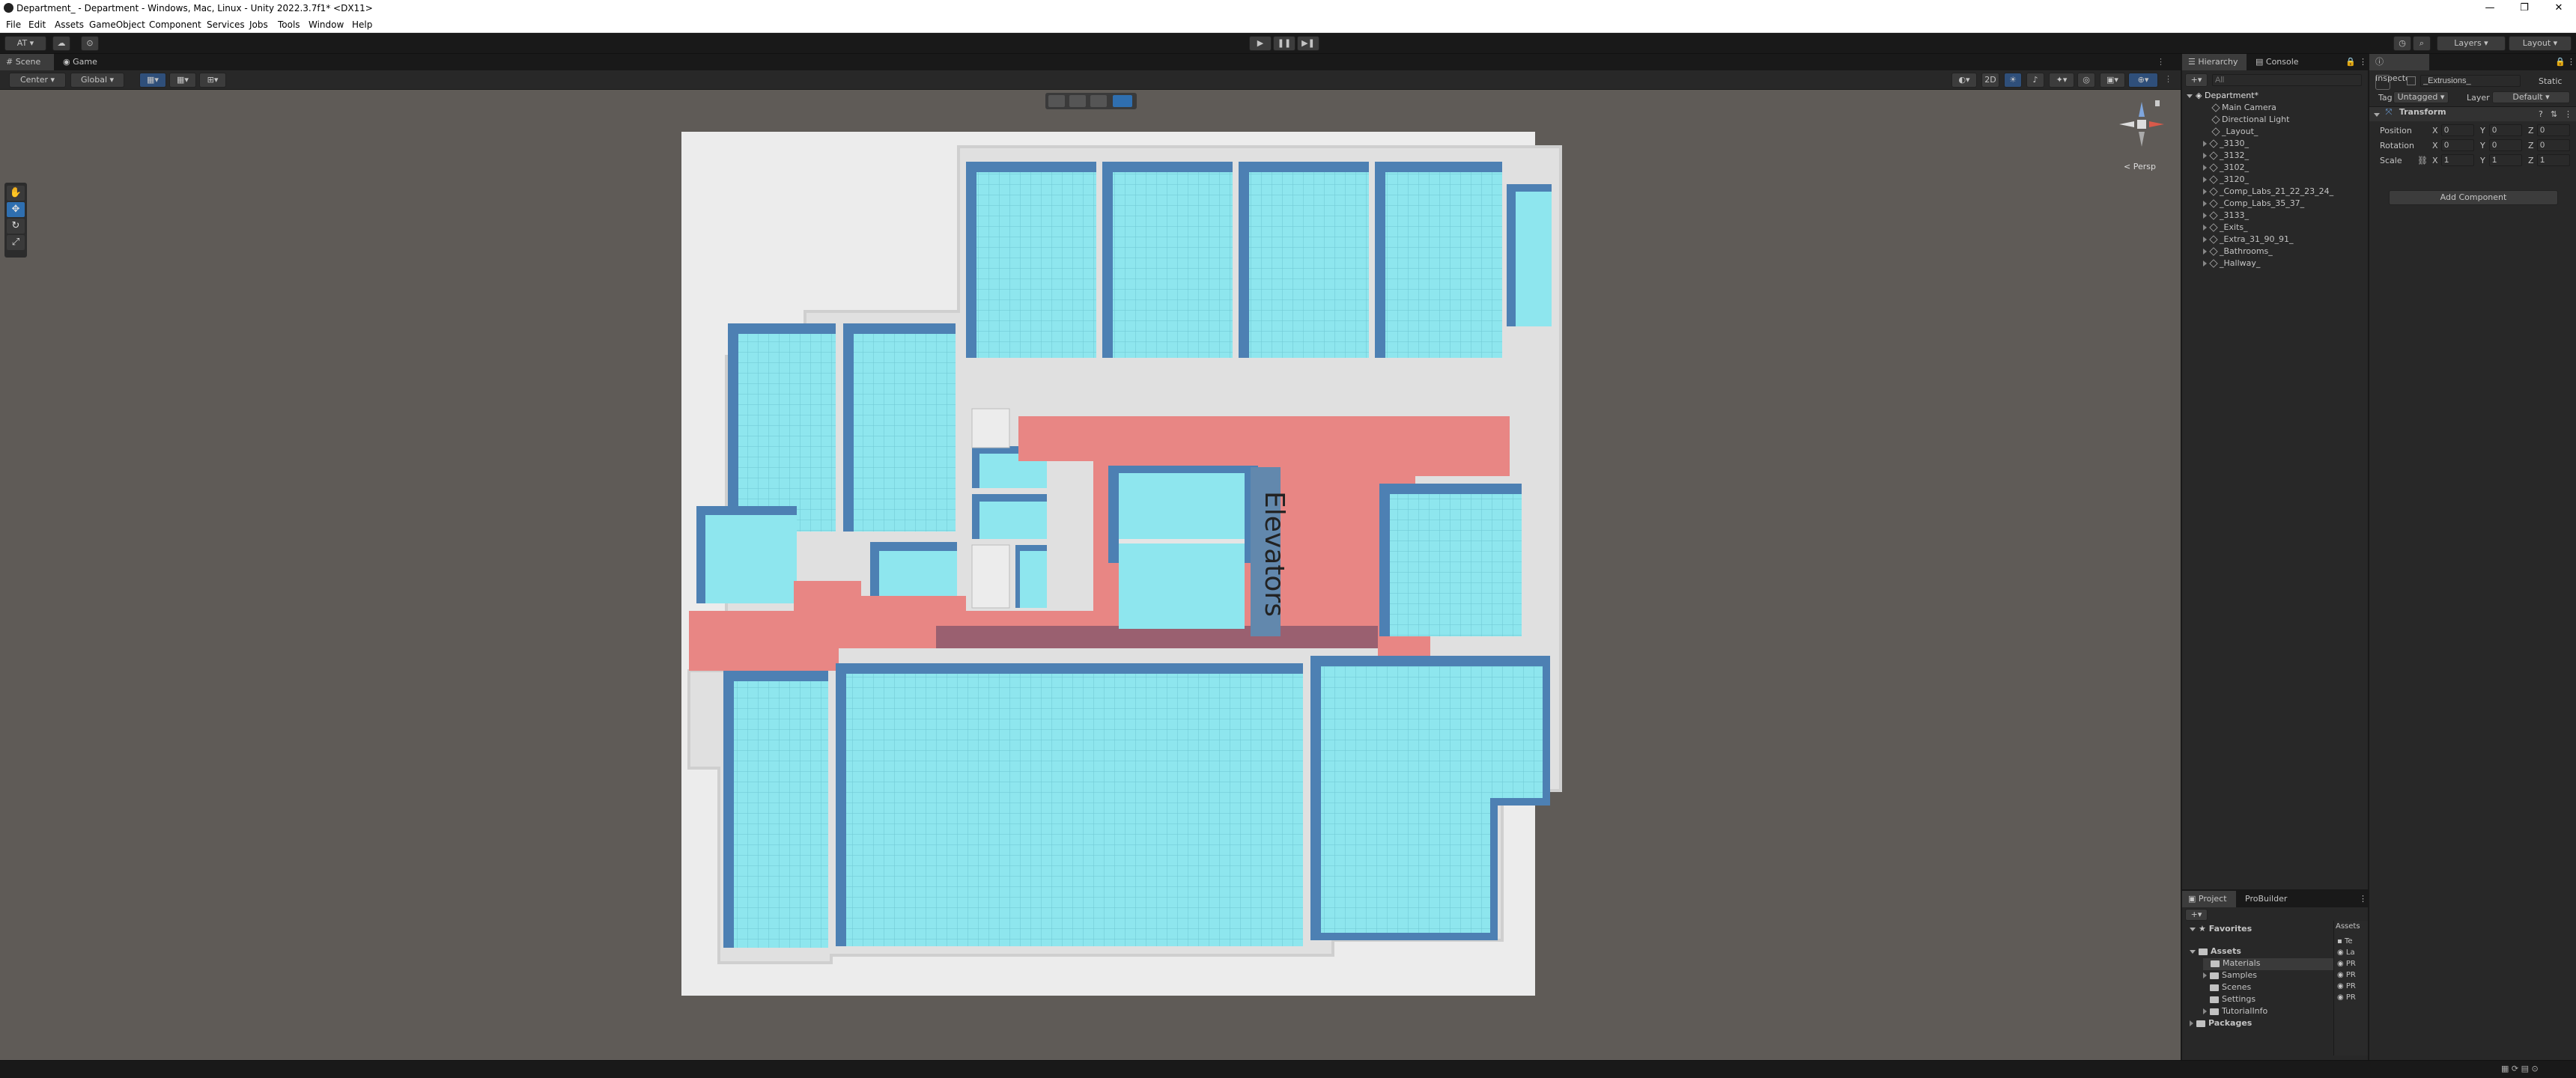 The image size is (2576, 1078). Describe the element at coordinates (1964, 80) in the screenshot. I see `draw-mode-button: ◐▾` at that location.